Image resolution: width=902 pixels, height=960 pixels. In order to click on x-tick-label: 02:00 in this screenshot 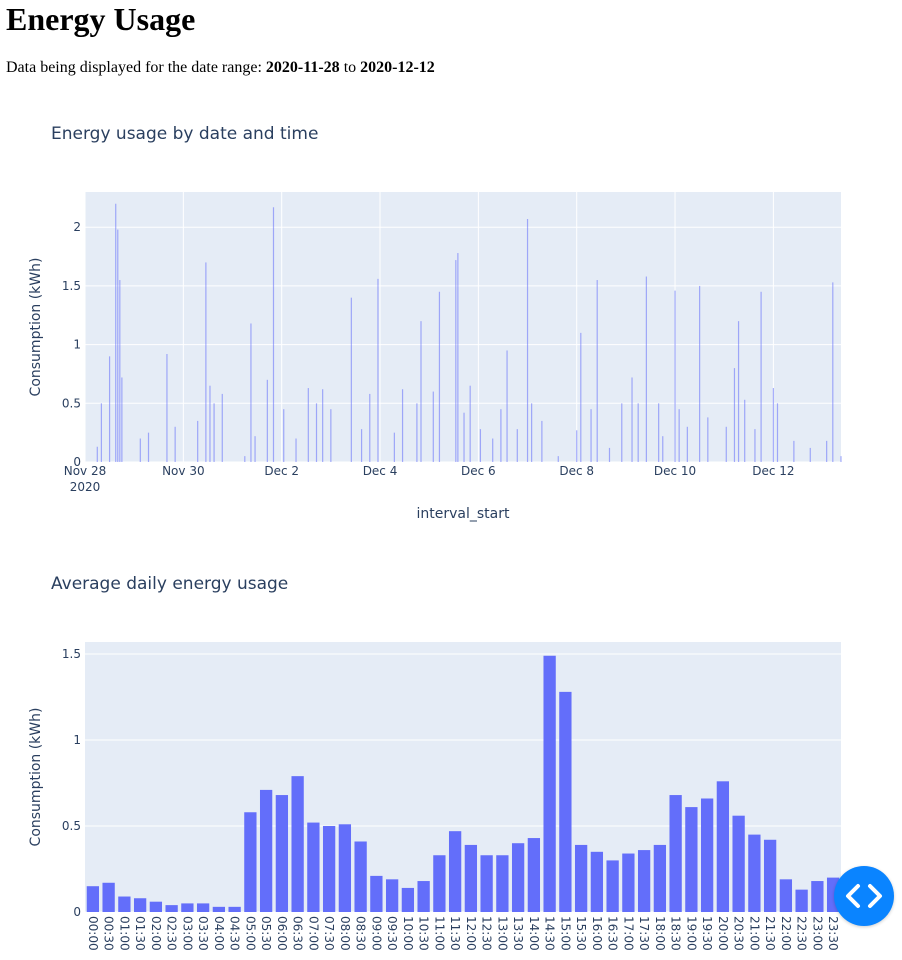, I will do `click(156, 933)`.